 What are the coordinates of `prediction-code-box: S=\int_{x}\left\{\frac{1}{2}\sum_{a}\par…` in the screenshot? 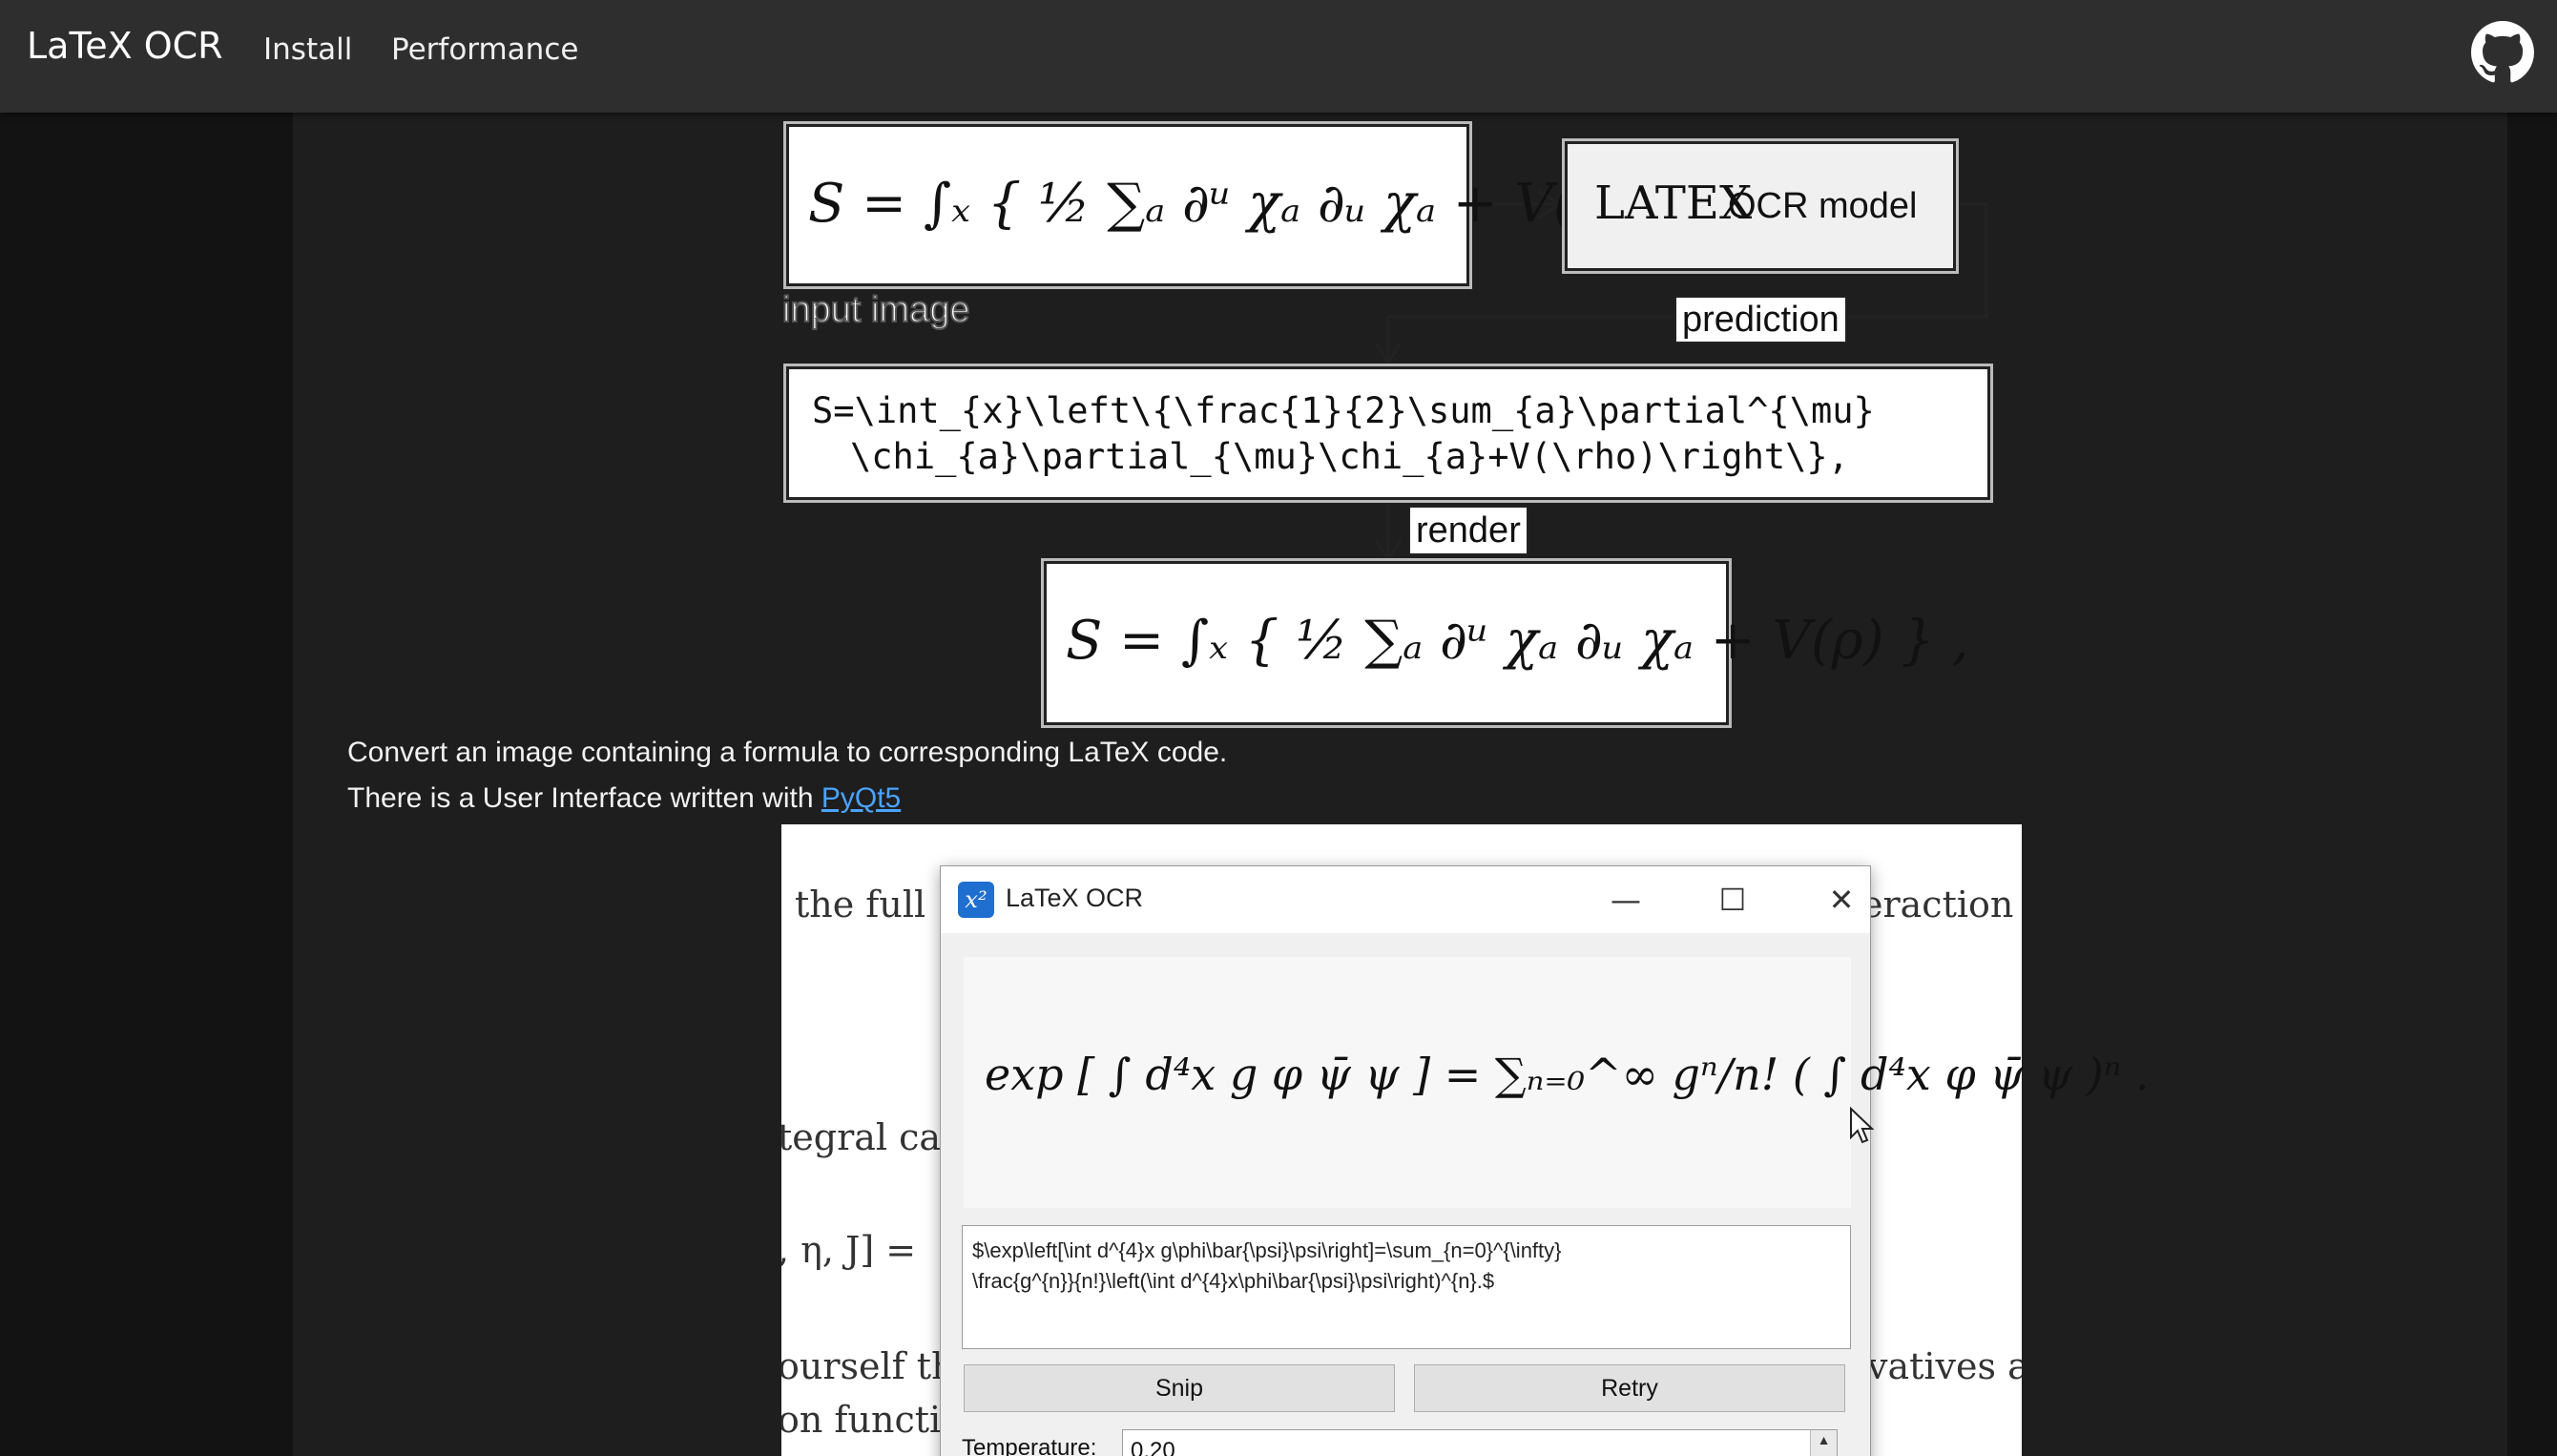 It's located at (1388, 434).